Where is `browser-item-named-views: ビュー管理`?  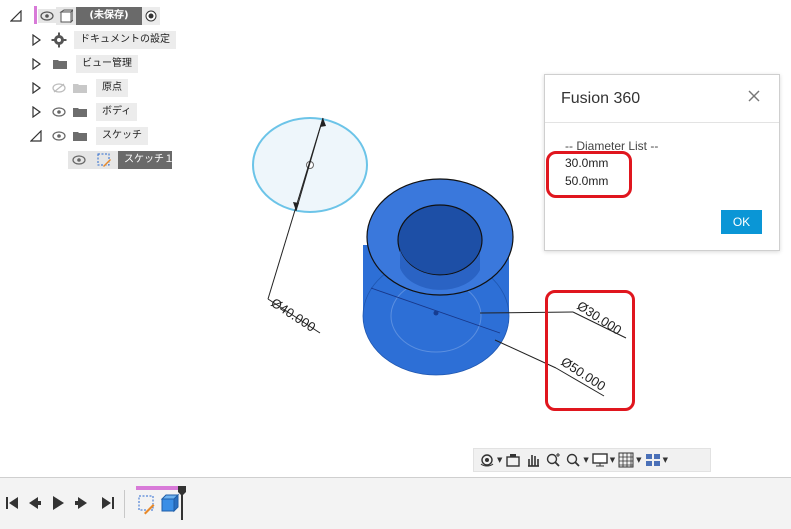
browser-item-named-views: ビュー管理 is located at coordinates (84, 64).